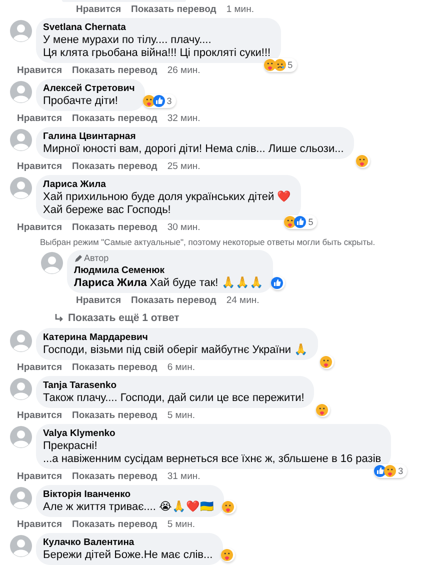 This screenshot has height=565, width=428. What do you see at coordinates (157, 53) in the screenshot?
I see `comment-text: Ця клята грьобана війна!!! Ці прокляті суки!!!` at bounding box center [157, 53].